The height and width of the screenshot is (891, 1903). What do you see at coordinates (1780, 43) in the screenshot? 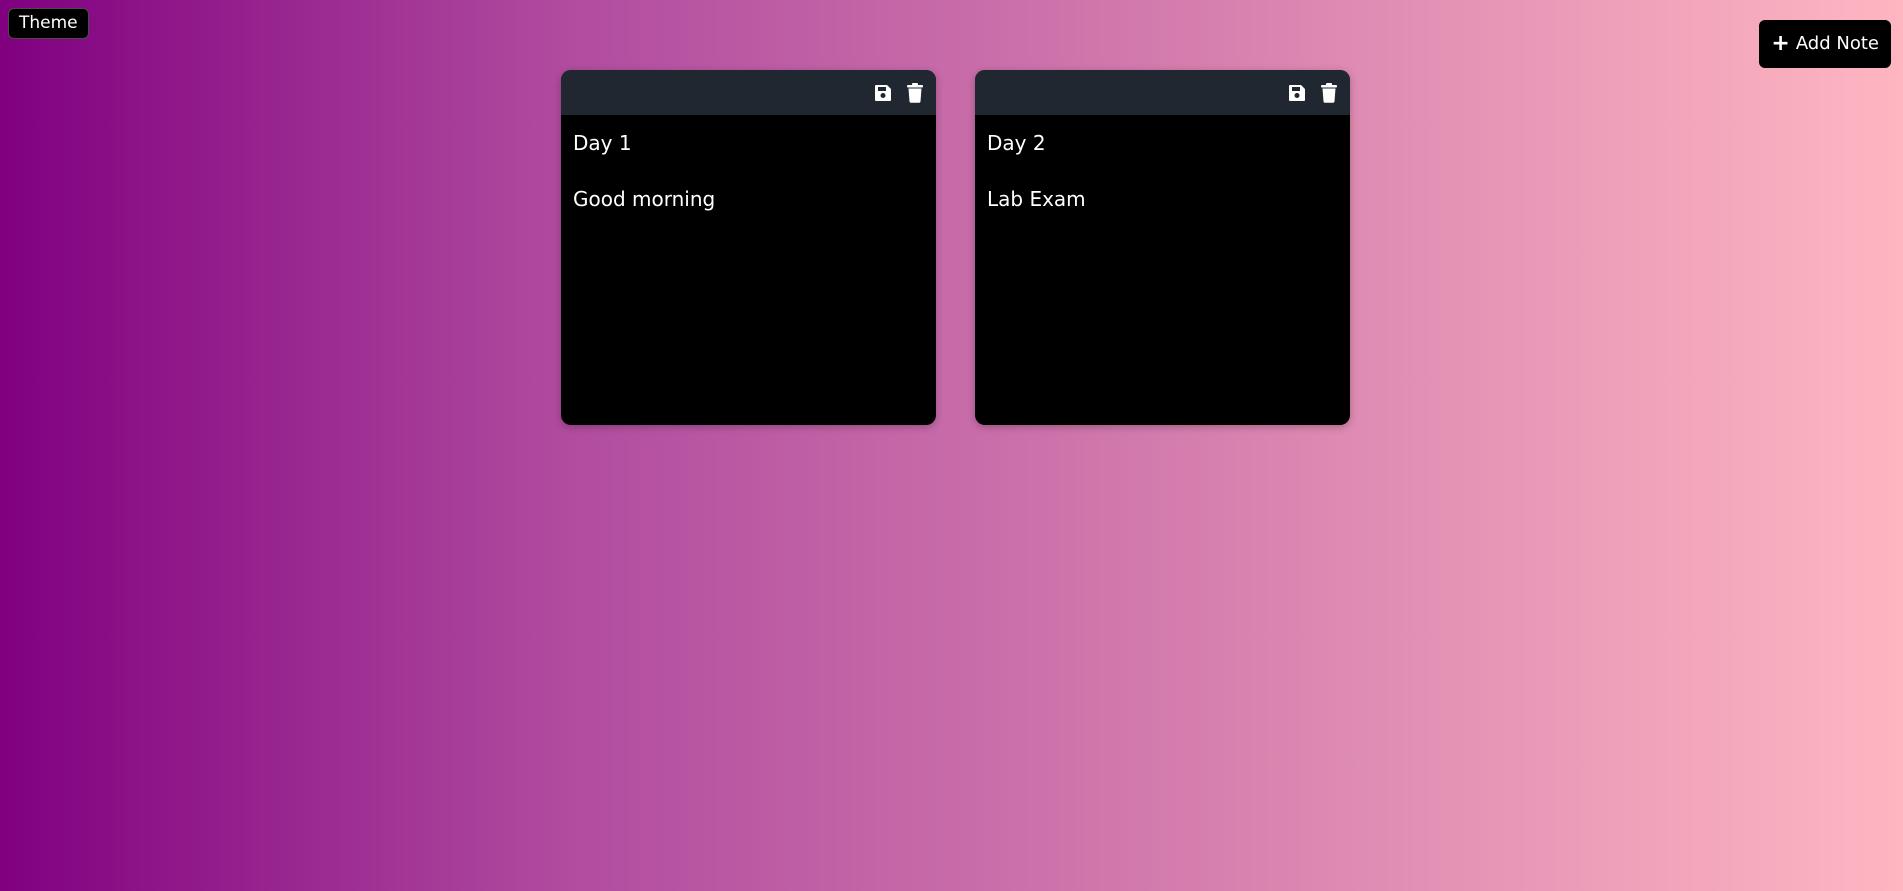
I see `plus-icon: +` at bounding box center [1780, 43].